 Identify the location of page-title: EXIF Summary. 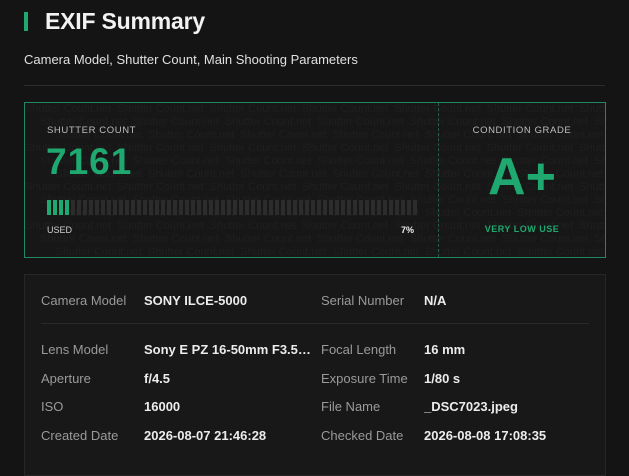
(125, 20).